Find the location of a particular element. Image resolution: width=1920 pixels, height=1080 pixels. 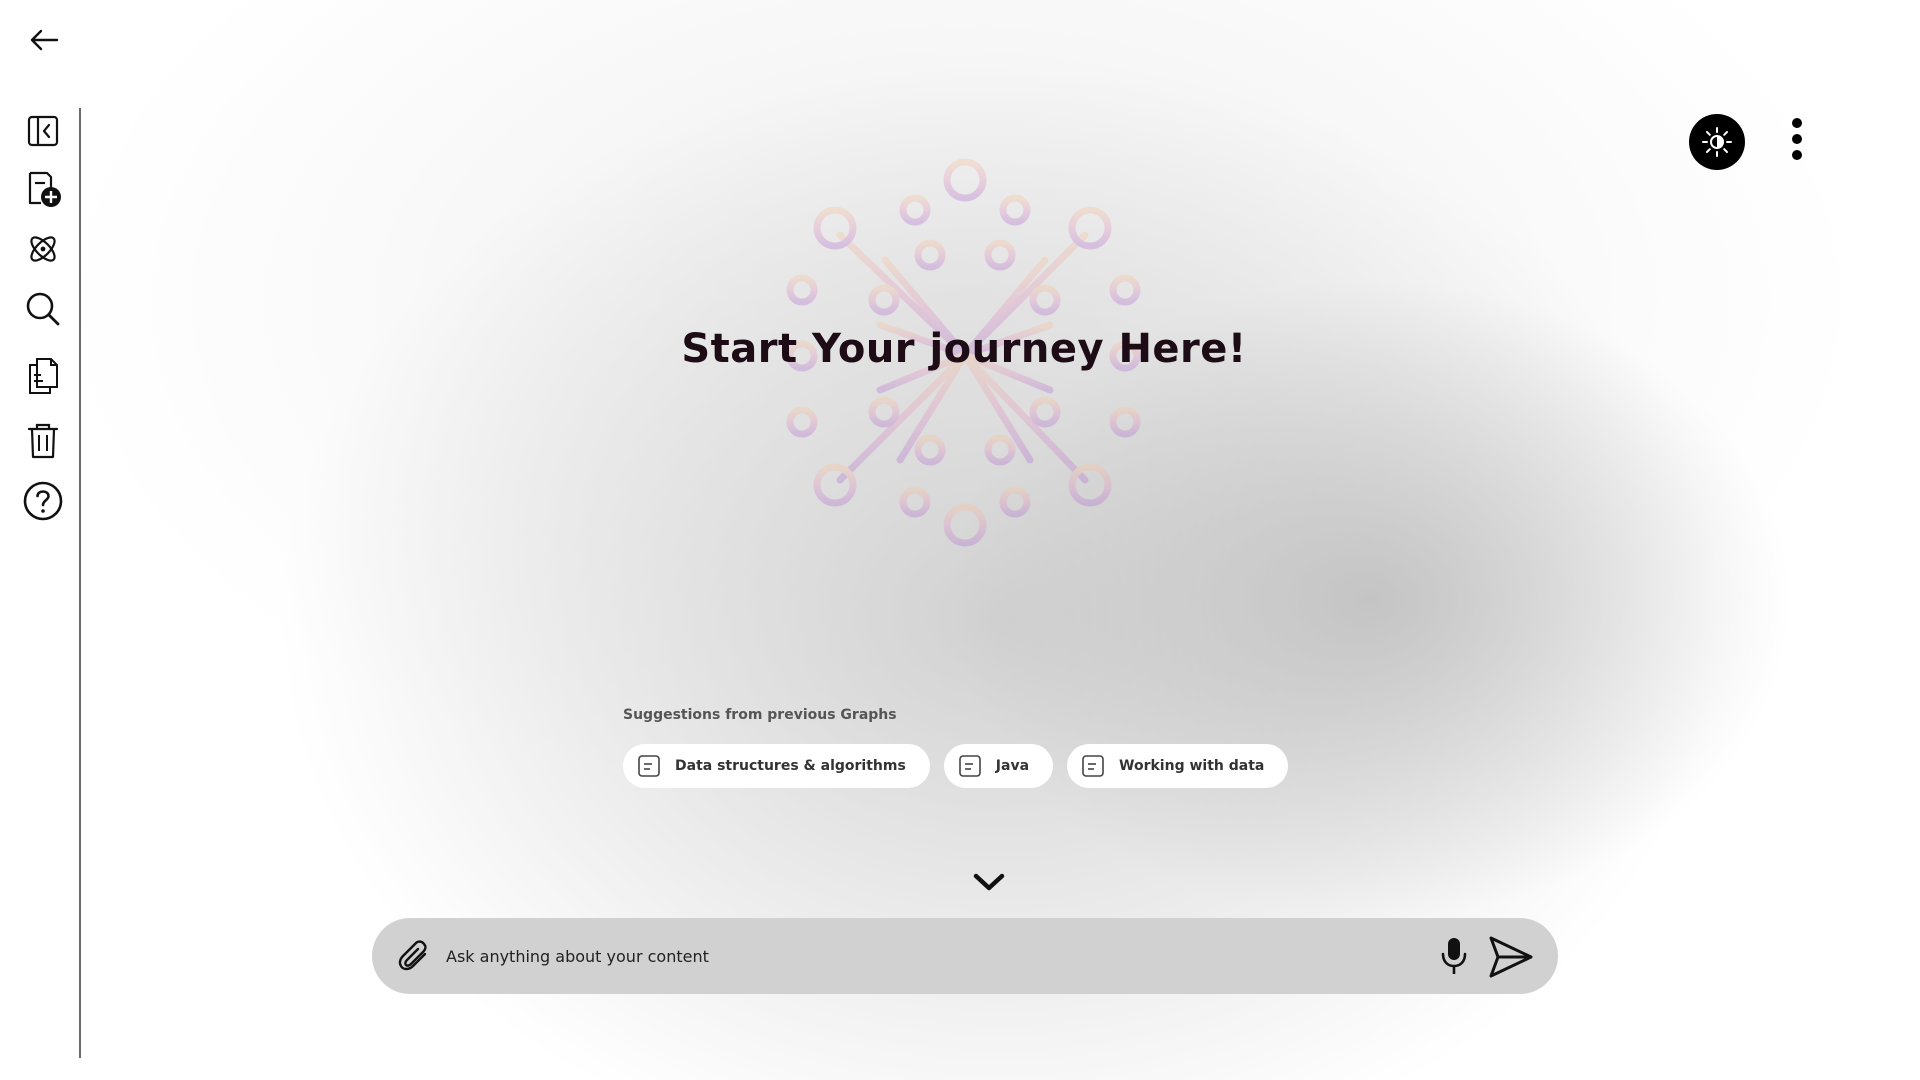

search-icon is located at coordinates (43, 309).